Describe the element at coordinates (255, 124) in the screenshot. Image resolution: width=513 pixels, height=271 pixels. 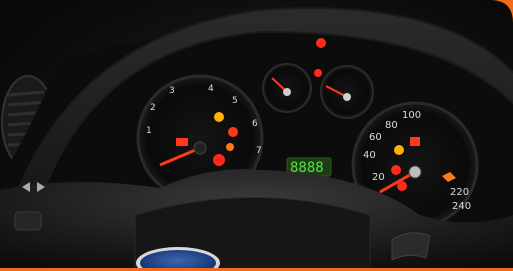
I see `tach-tick-label: 6` at that location.